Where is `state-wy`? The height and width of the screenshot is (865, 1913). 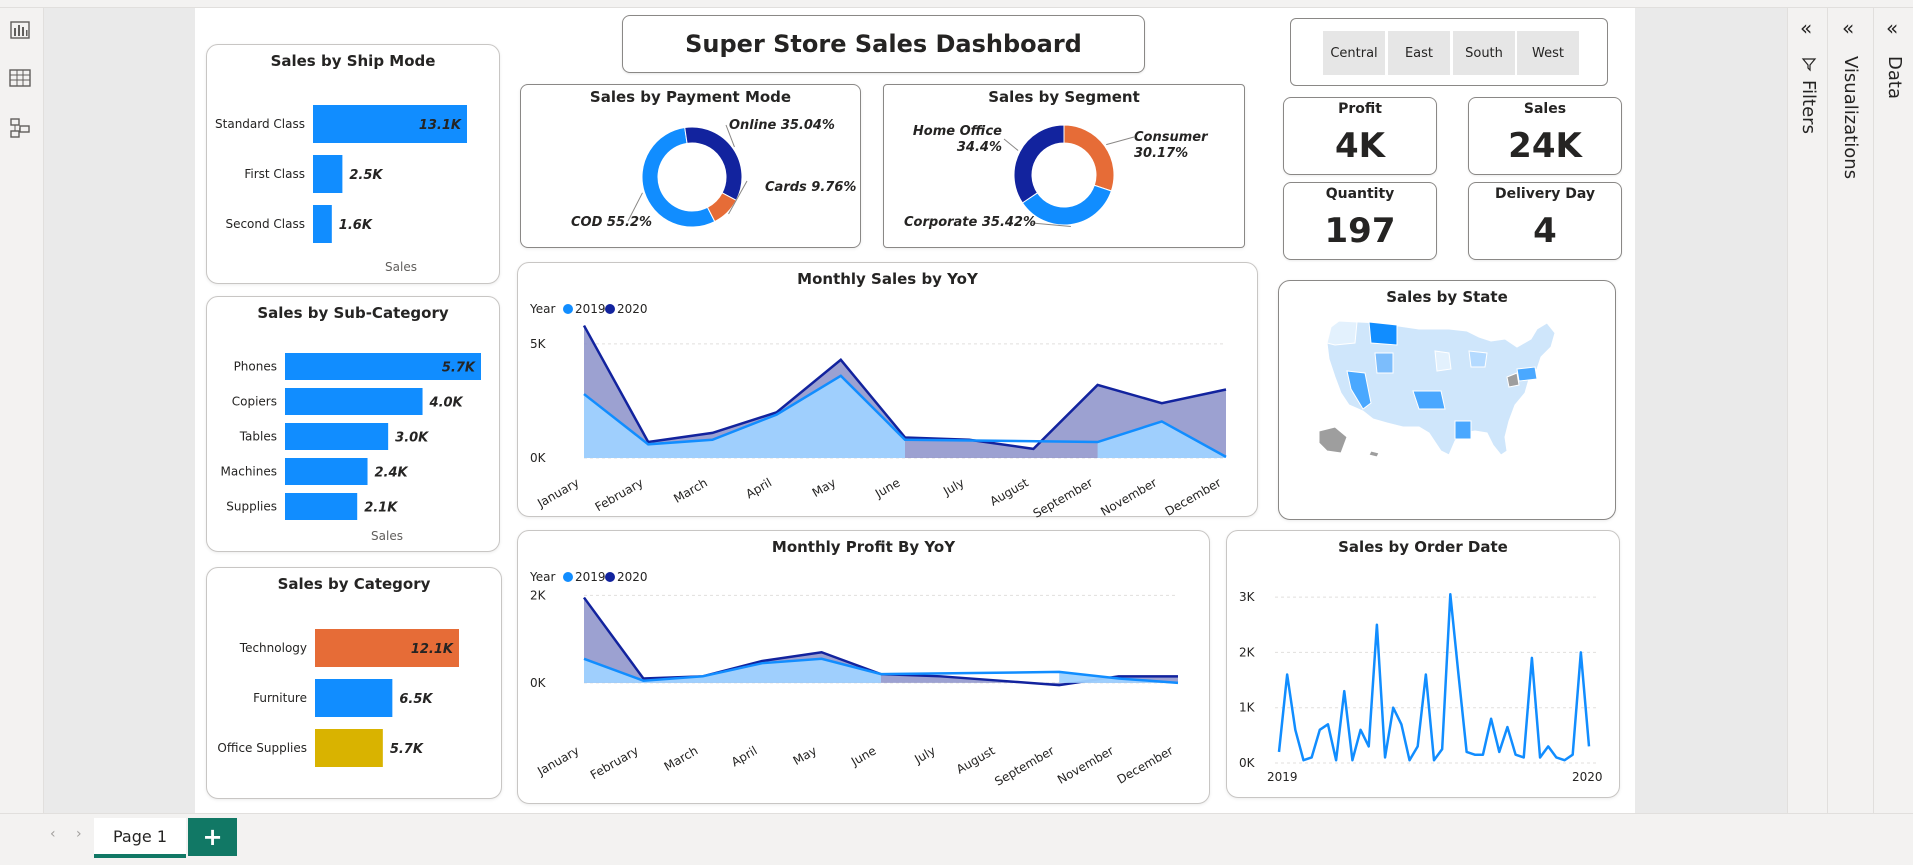 state-wy is located at coordinates (1384, 363).